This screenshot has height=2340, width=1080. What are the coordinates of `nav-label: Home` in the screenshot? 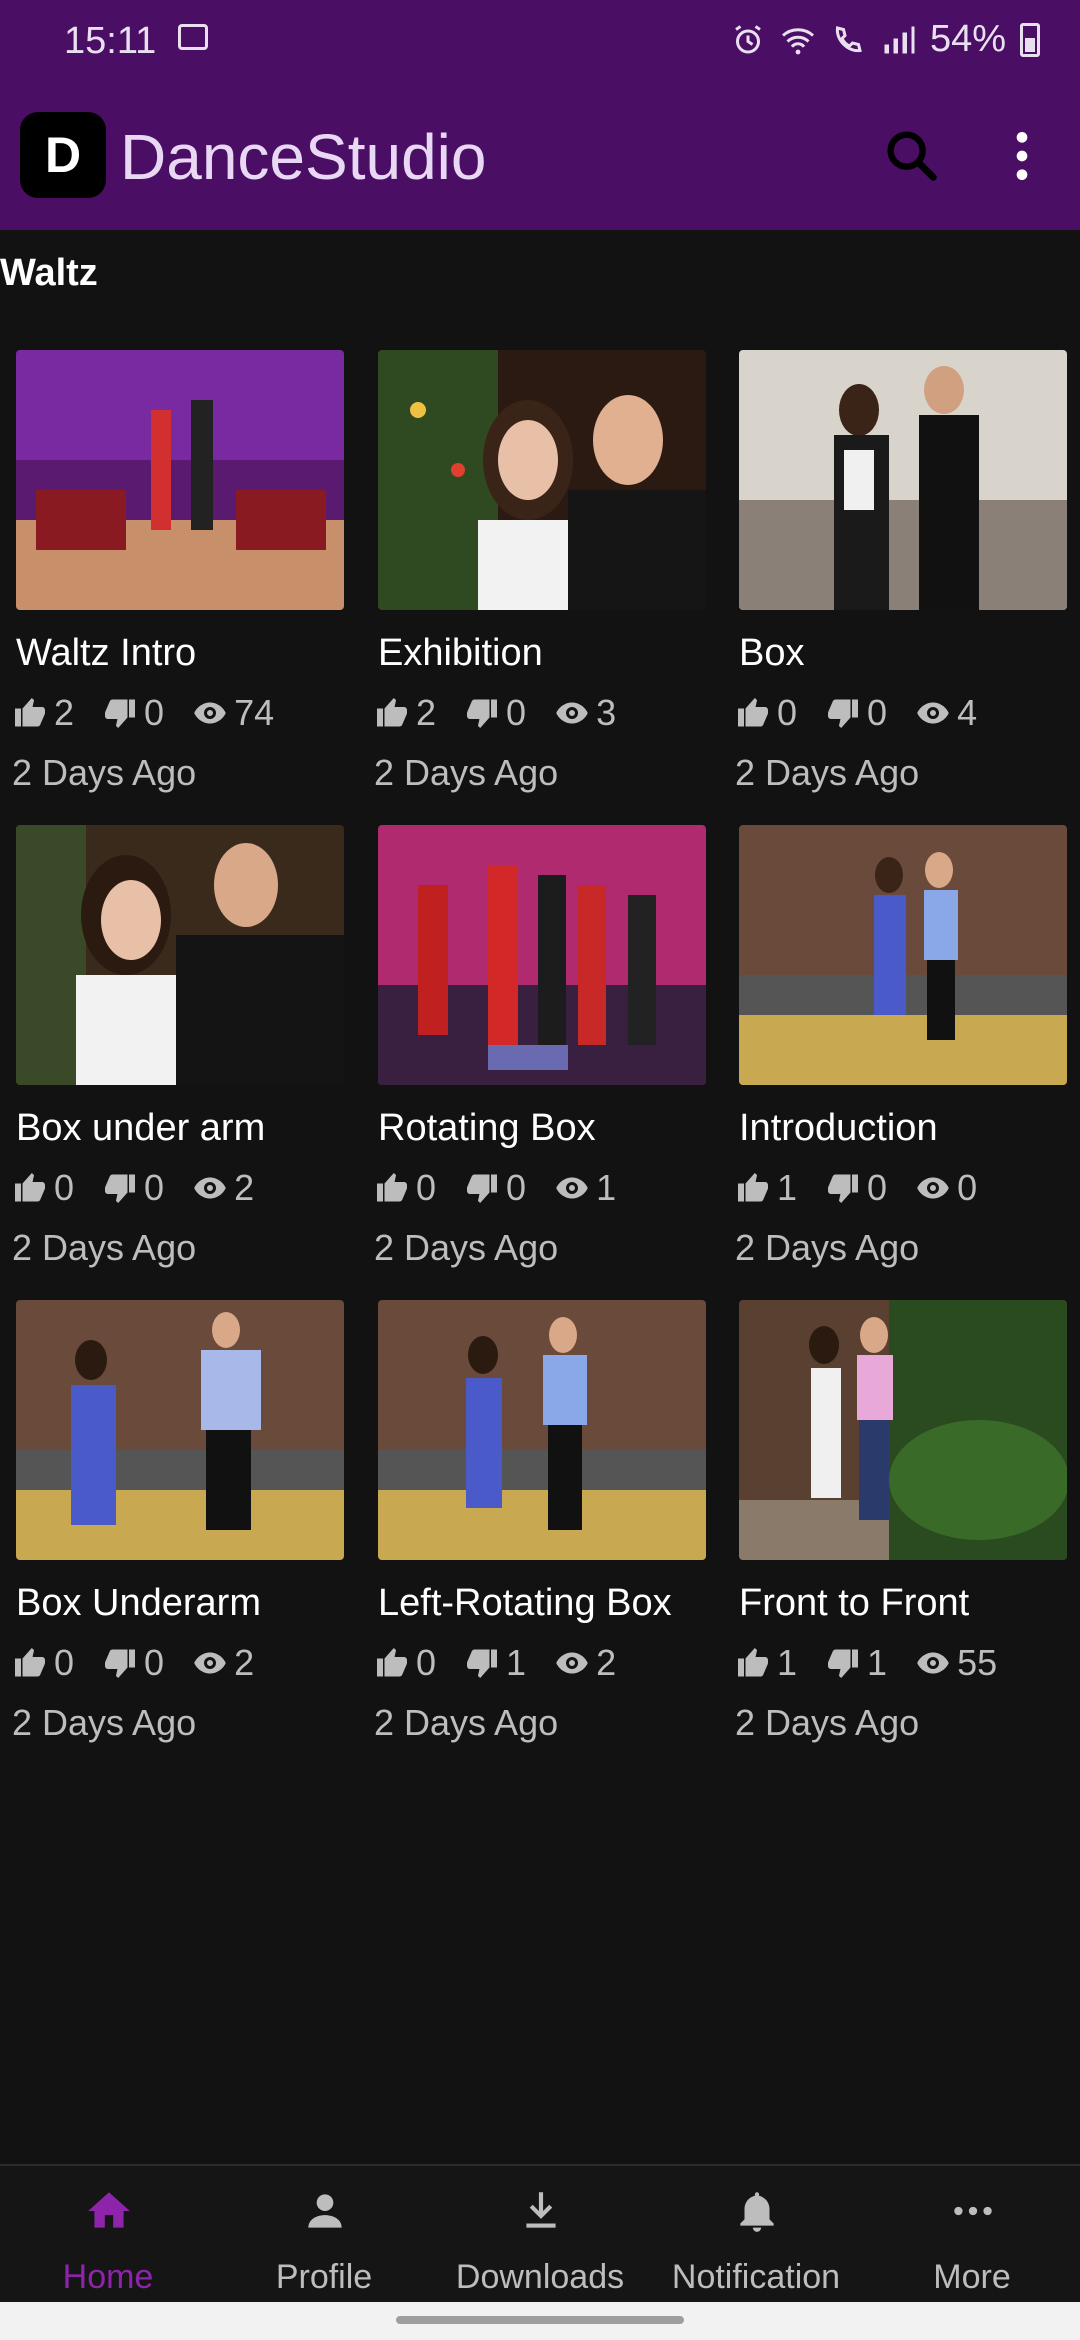 It's located at (108, 2277).